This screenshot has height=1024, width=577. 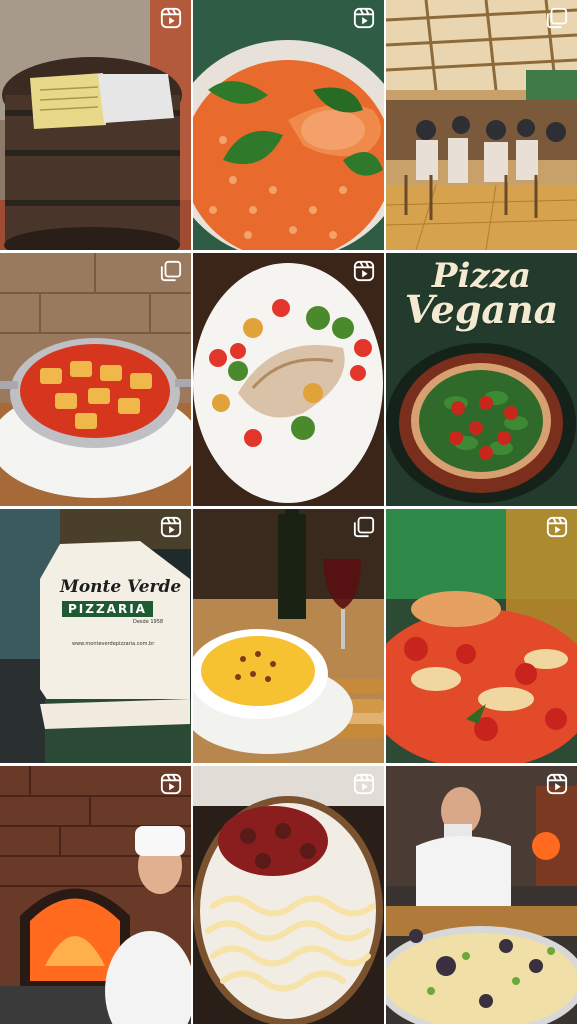 I want to click on soup-wine-image, so click(x=288, y=636).